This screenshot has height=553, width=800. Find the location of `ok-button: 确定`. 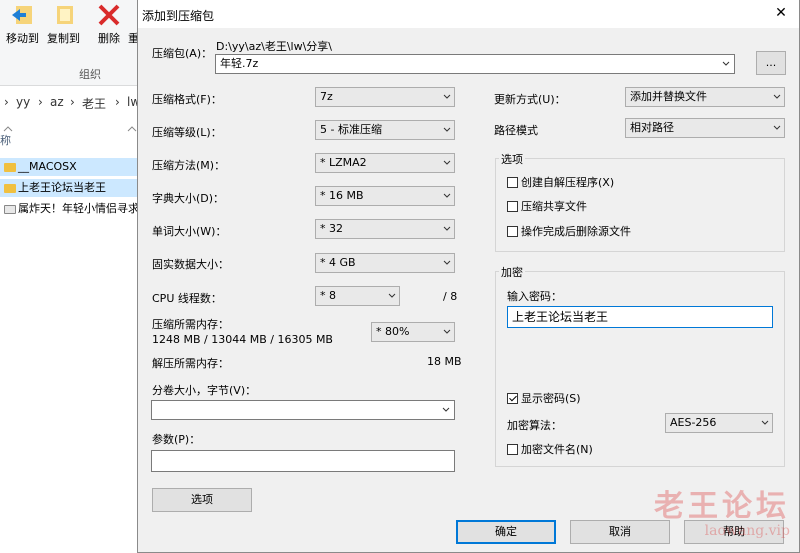

ok-button: 确定 is located at coordinates (506, 532).